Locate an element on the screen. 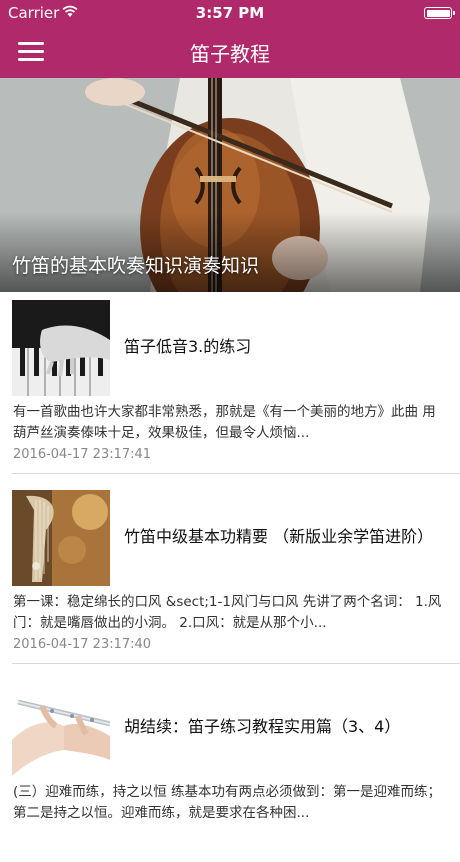 The width and height of the screenshot is (460, 862). article-title: 竹笛中级基本功精要 （新版业余学笛进阶） is located at coordinates (279, 536).